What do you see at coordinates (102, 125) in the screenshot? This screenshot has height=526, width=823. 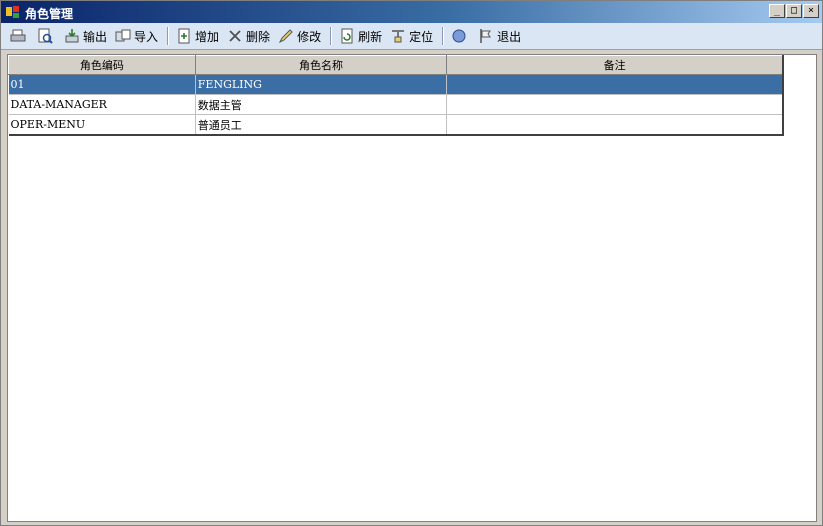 I see `cell-role-code: OPER-MENU` at bounding box center [102, 125].